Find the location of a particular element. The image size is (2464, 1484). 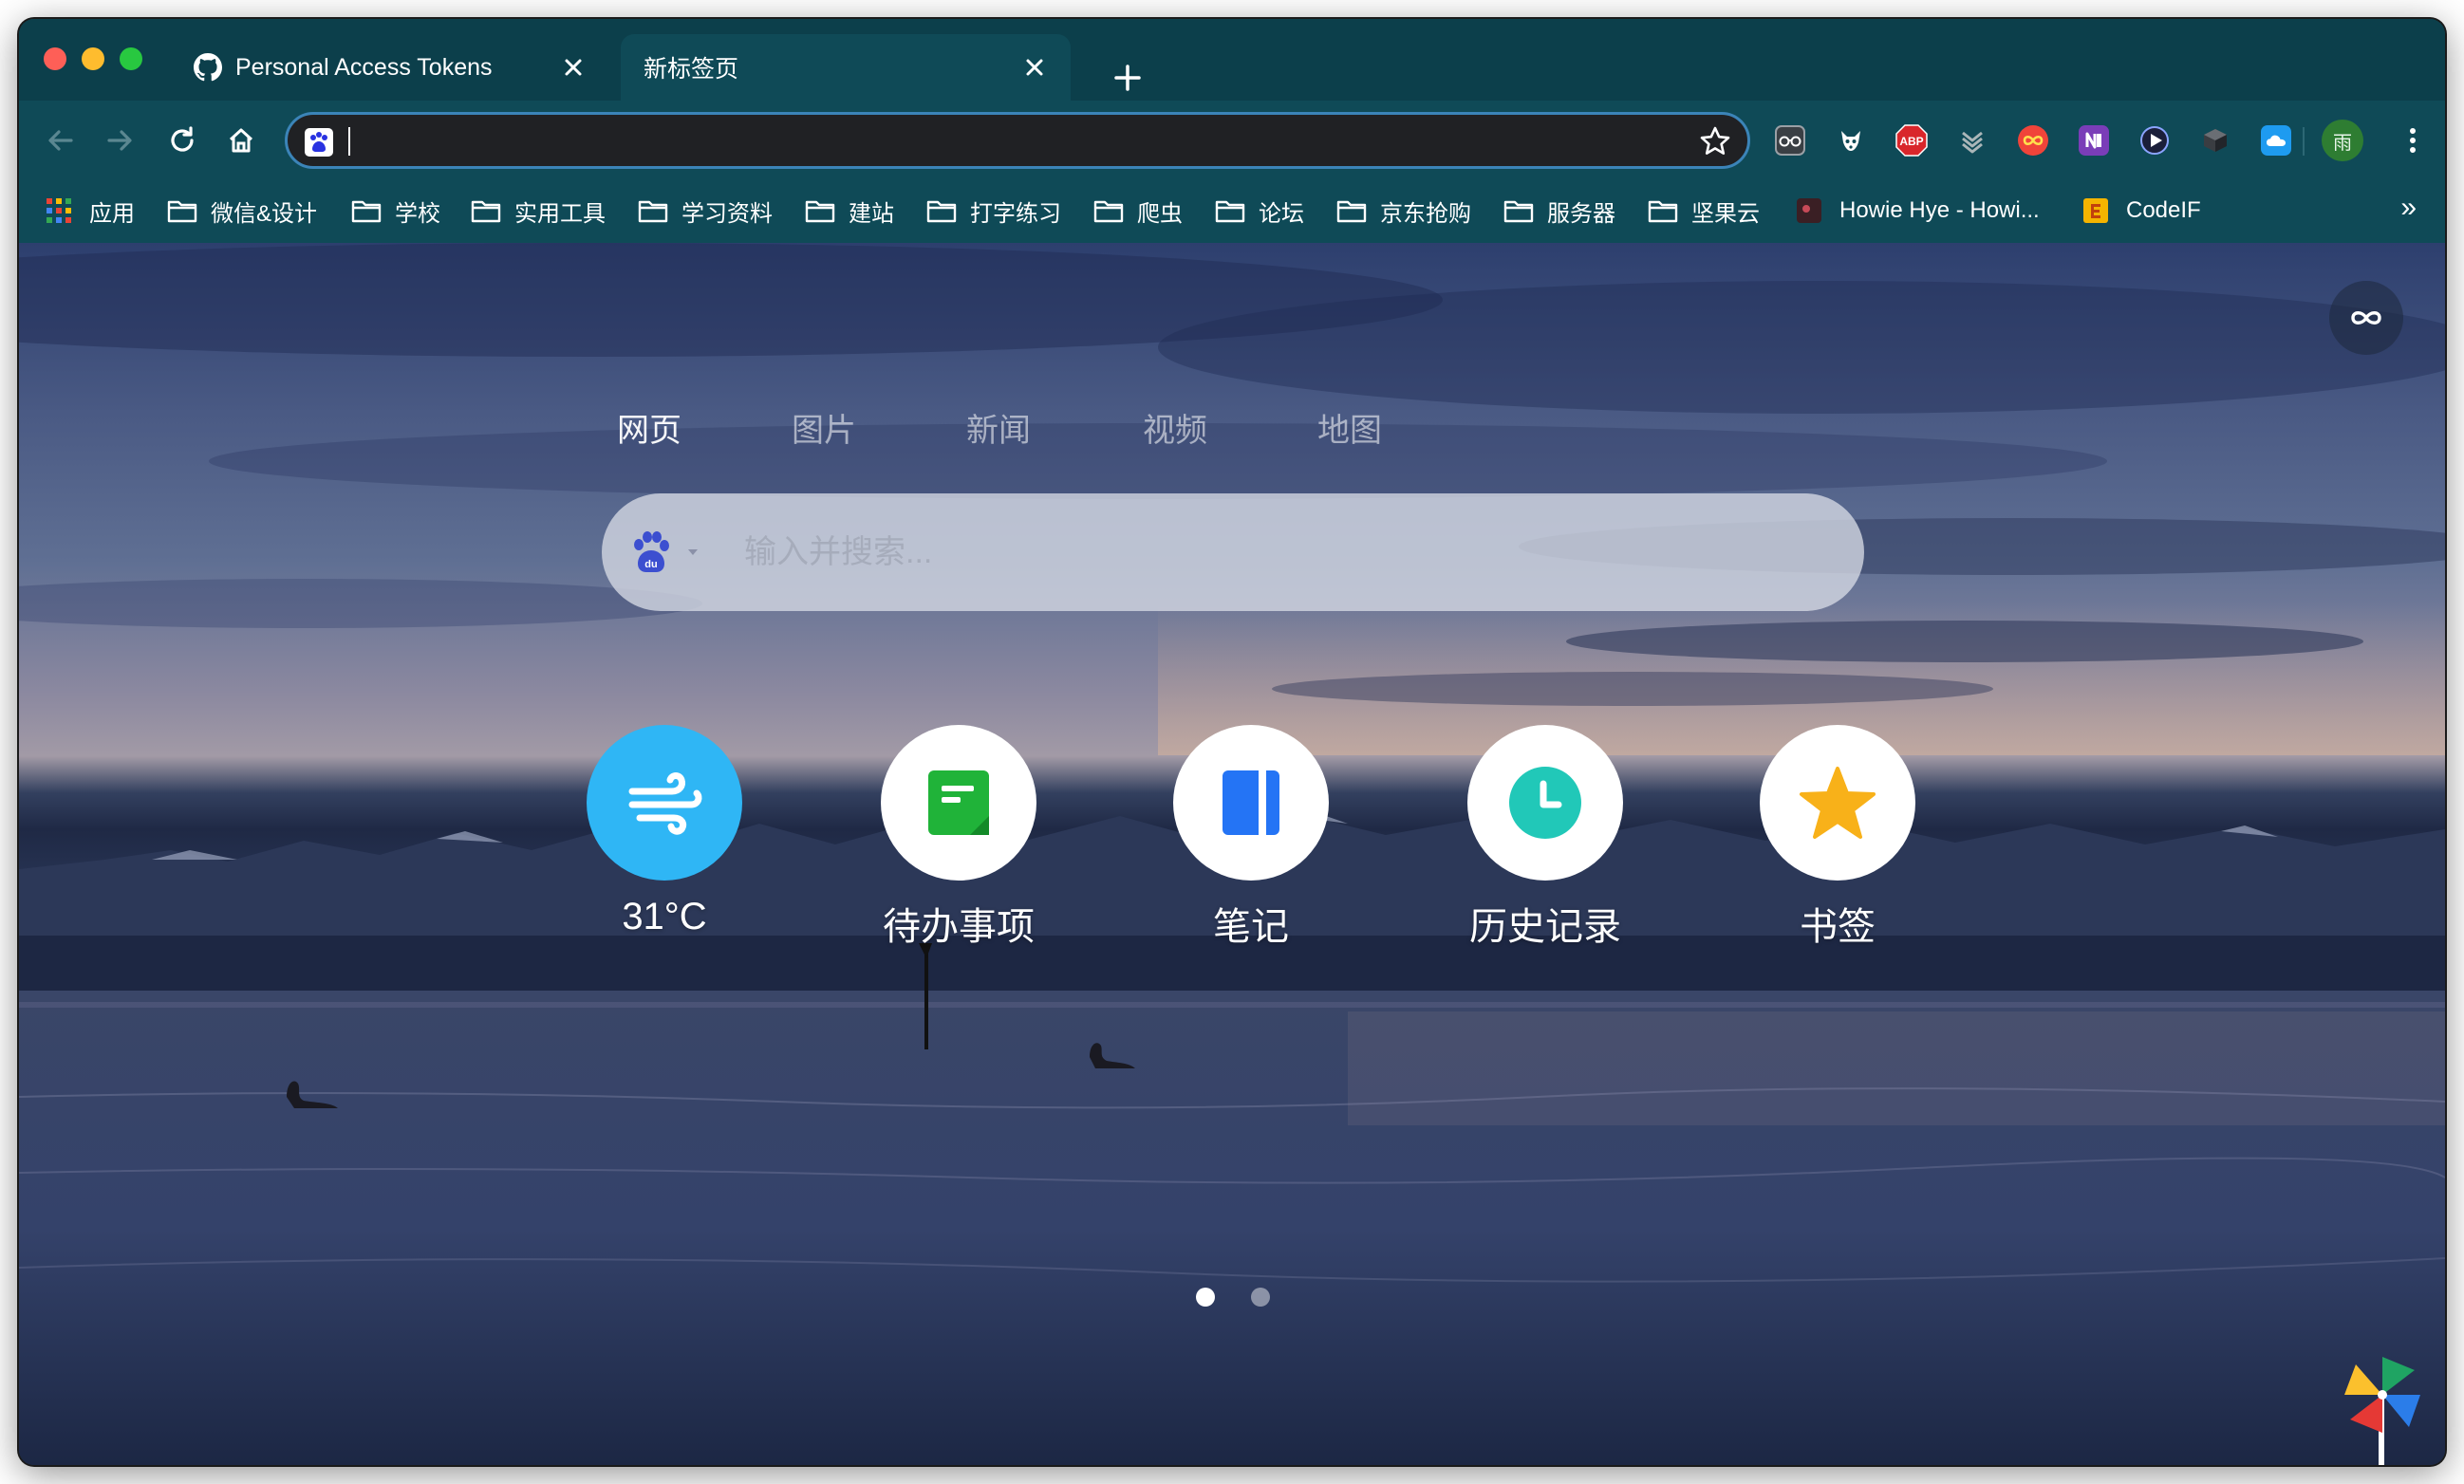

adblock-plus-extension-icon: ABP is located at coordinates (1912, 140).